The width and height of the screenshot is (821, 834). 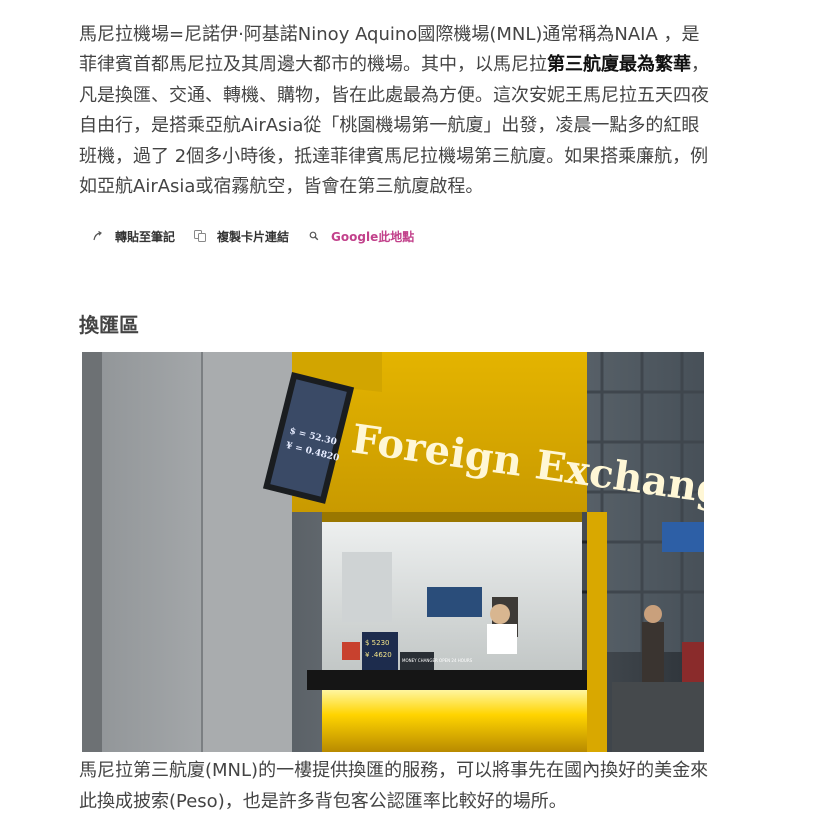 What do you see at coordinates (437, 660) in the screenshot?
I see `counter-notice: MONEY CHANGER OPEN 24 HOURS` at bounding box center [437, 660].